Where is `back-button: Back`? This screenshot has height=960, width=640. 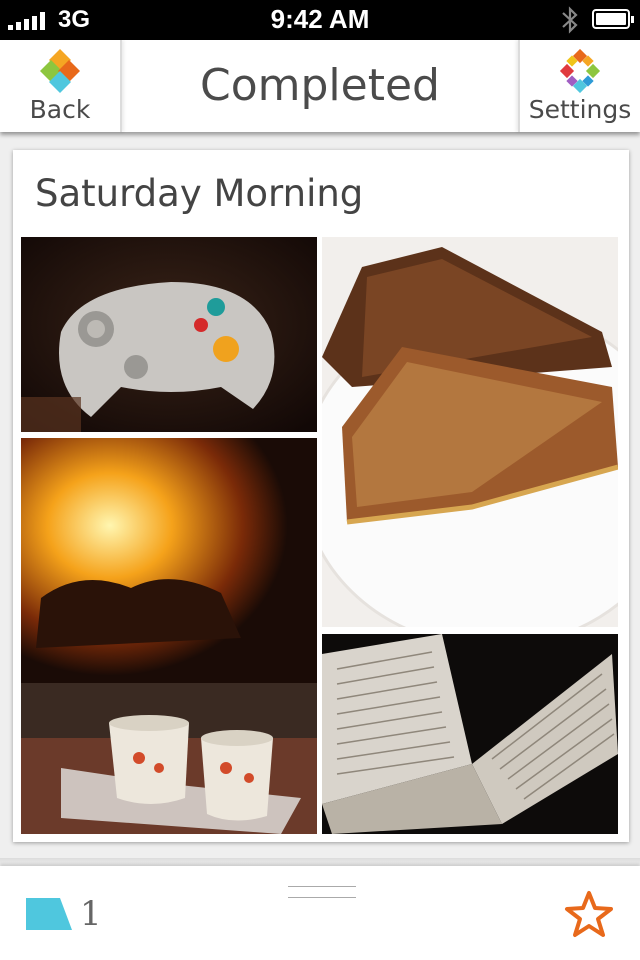
back-button: Back is located at coordinates (61, 86).